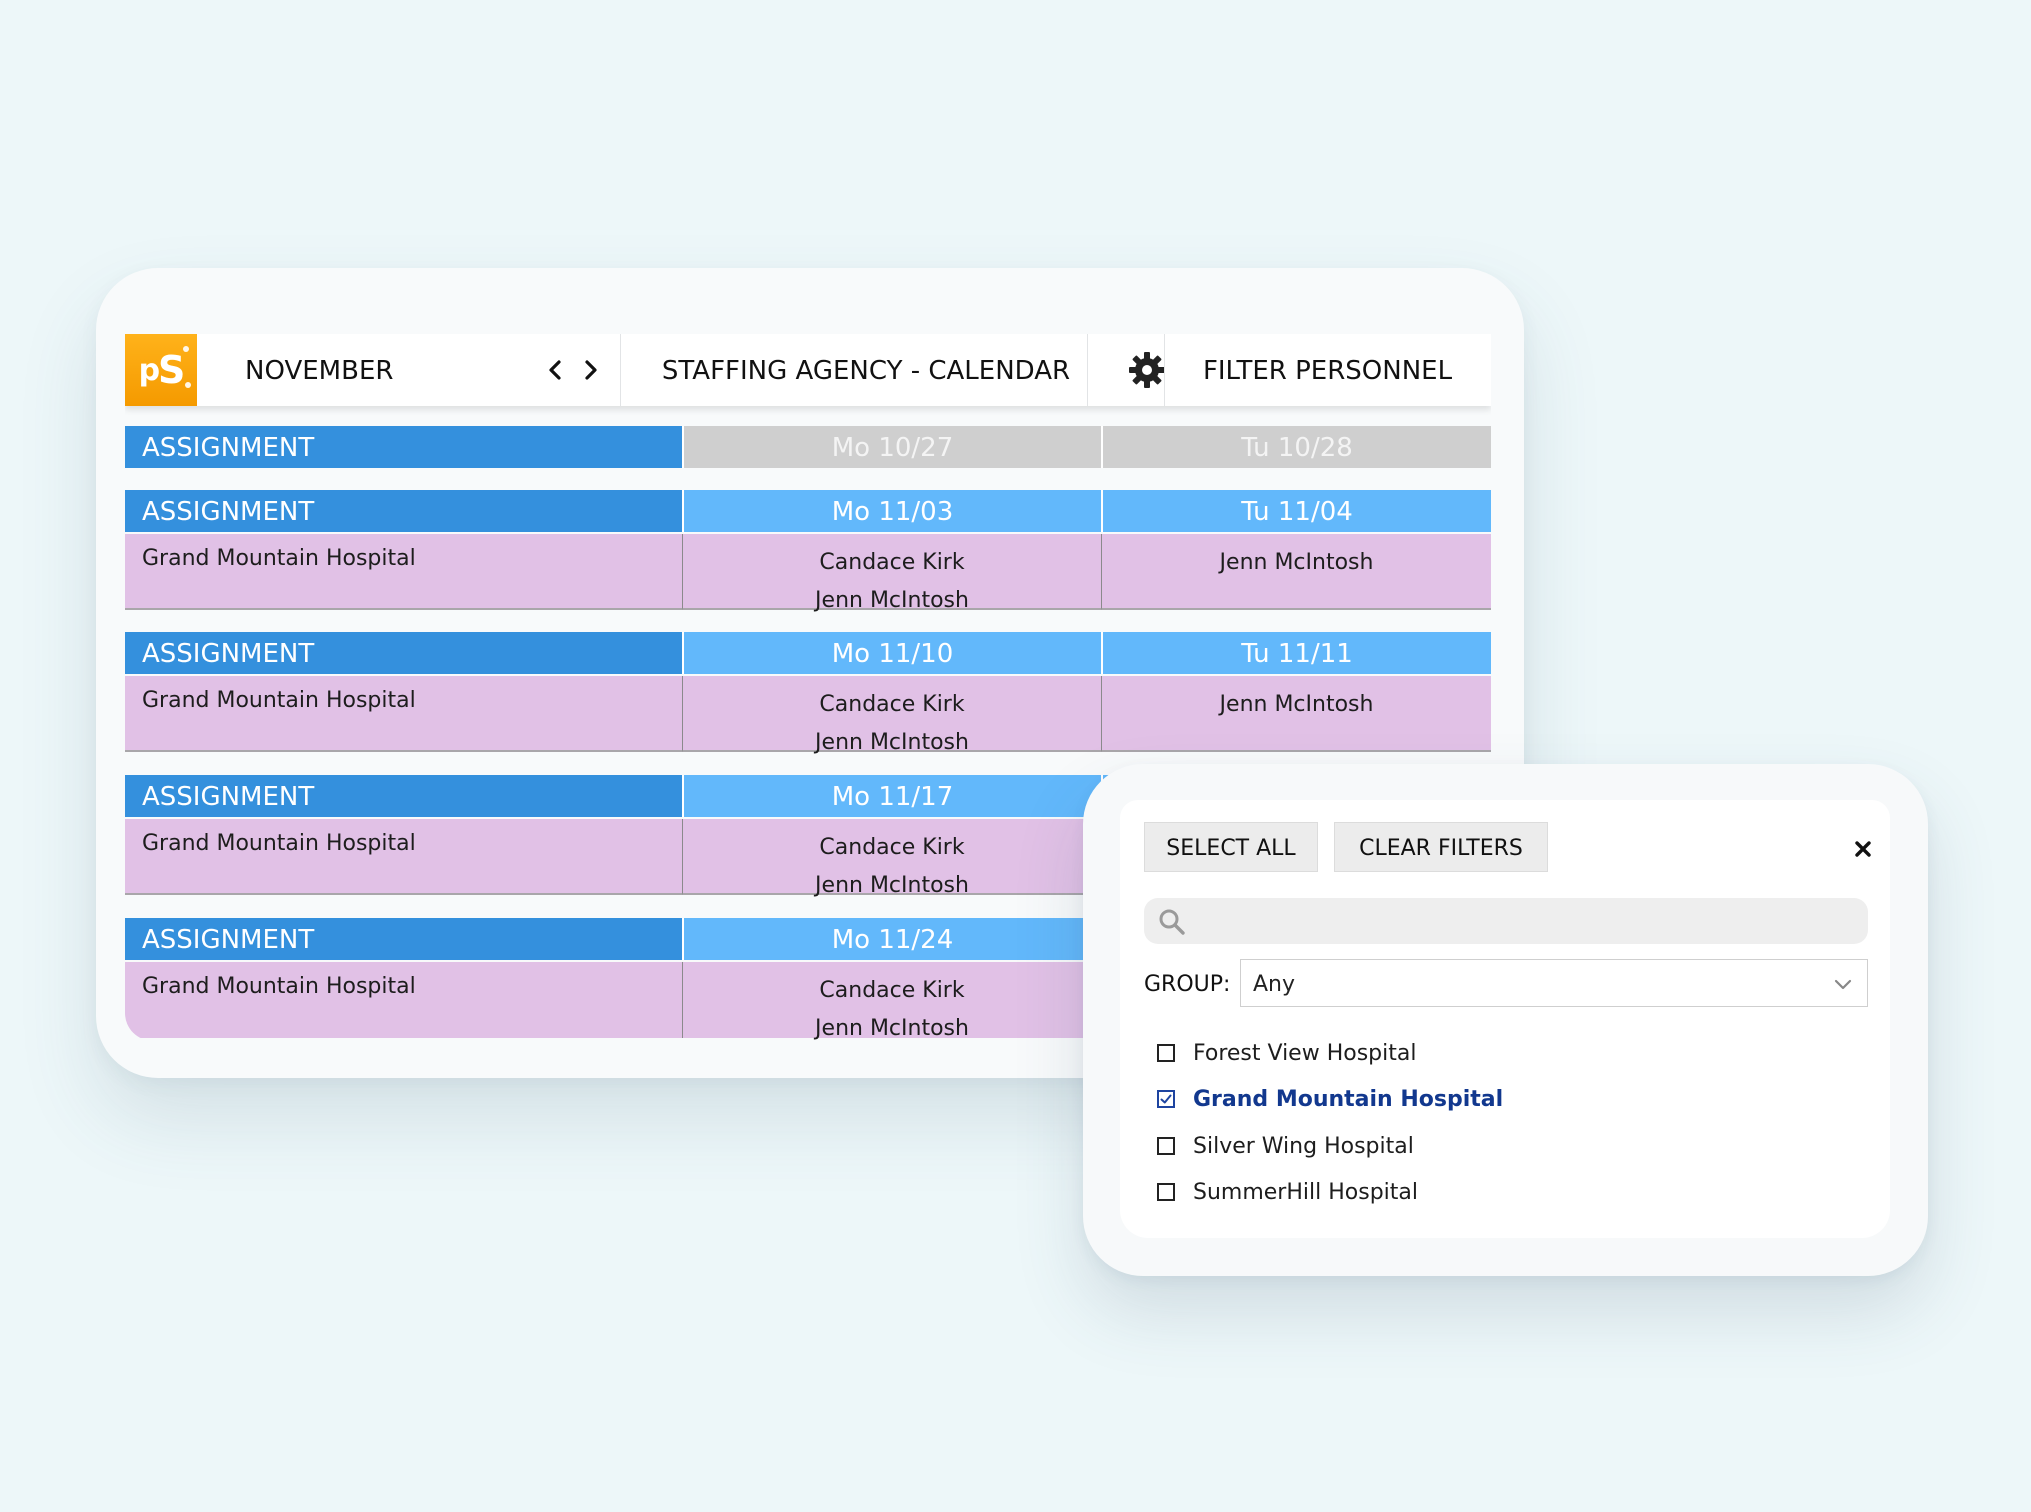 The height and width of the screenshot is (1512, 2031). Describe the element at coordinates (1305, 1192) in the screenshot. I see `hospital-option-label: SummerHill Hospital` at that location.